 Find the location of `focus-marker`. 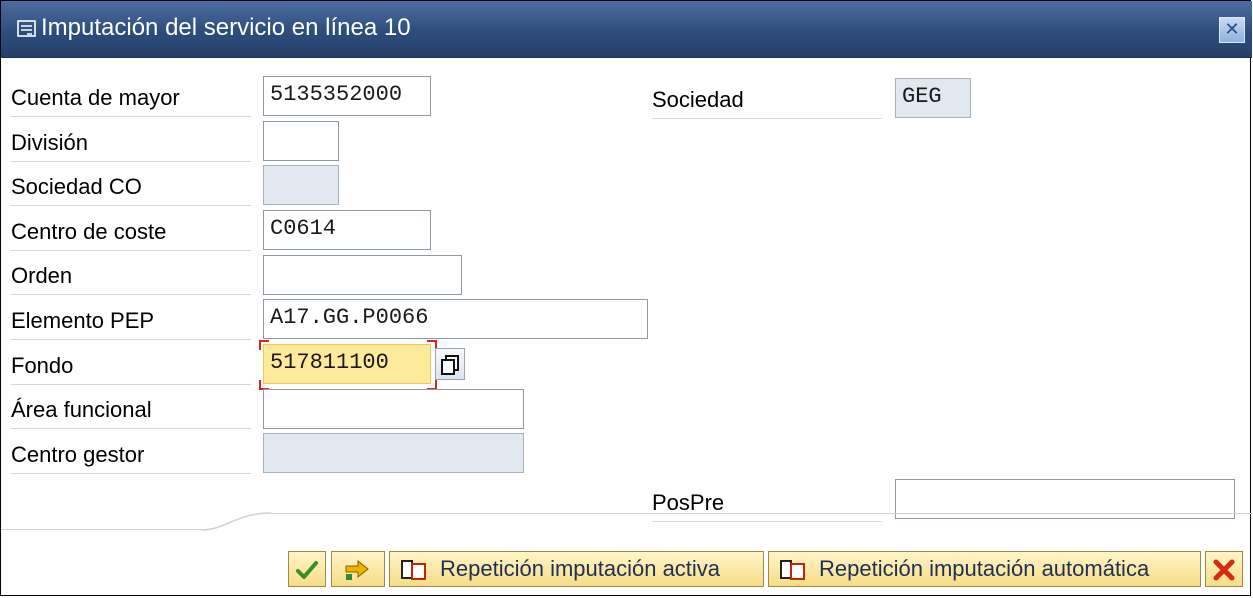

focus-marker is located at coordinates (264, 345).